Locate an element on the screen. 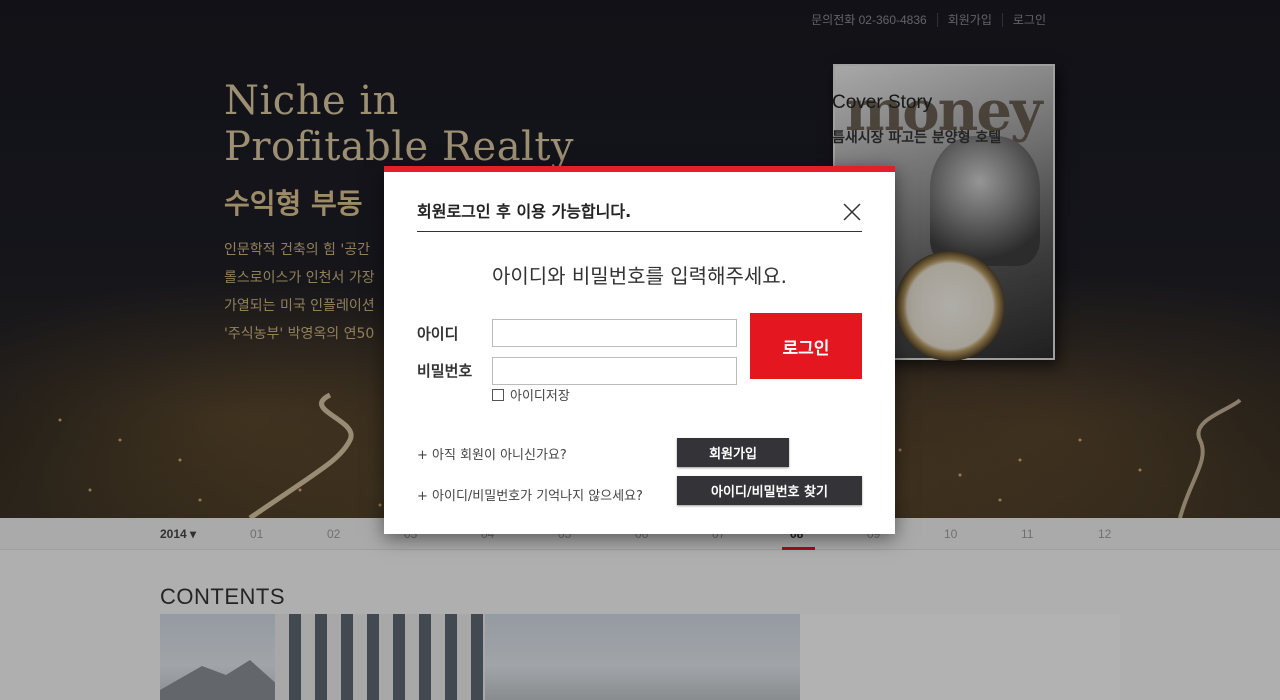 This screenshot has height=700, width=1280. login-button: 로그인 is located at coordinates (806, 346).